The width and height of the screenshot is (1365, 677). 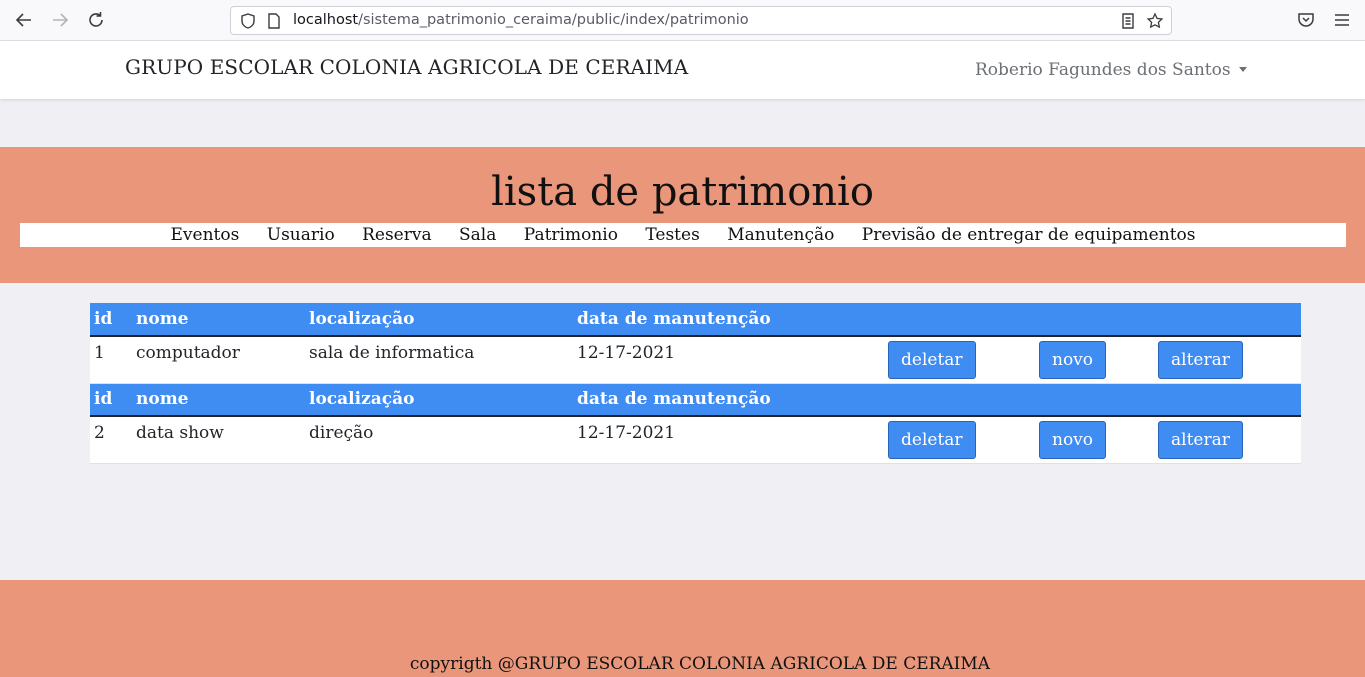 I want to click on cell-id: 2, so click(x=111, y=440).